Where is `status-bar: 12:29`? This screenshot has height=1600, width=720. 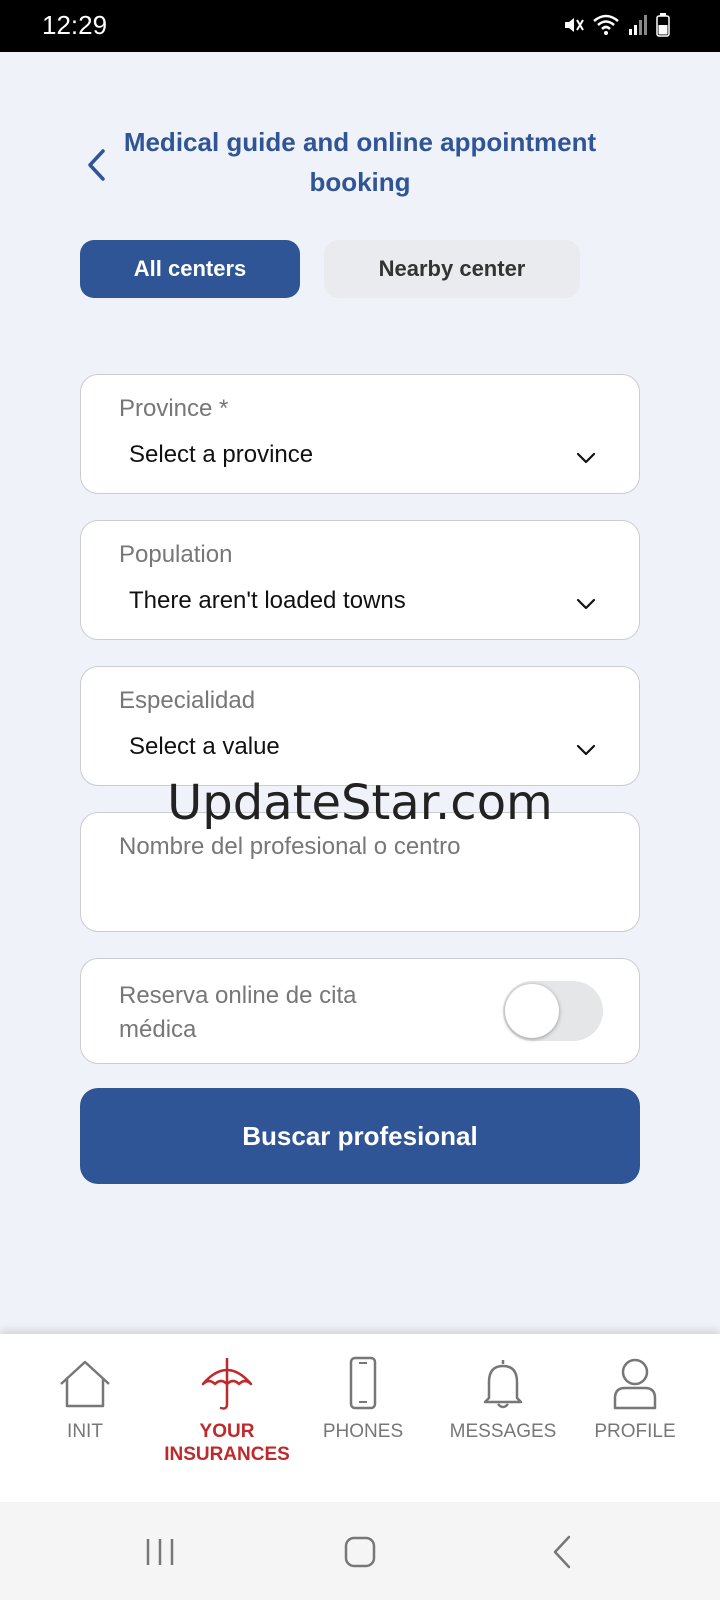
status-bar: 12:29 is located at coordinates (360, 26).